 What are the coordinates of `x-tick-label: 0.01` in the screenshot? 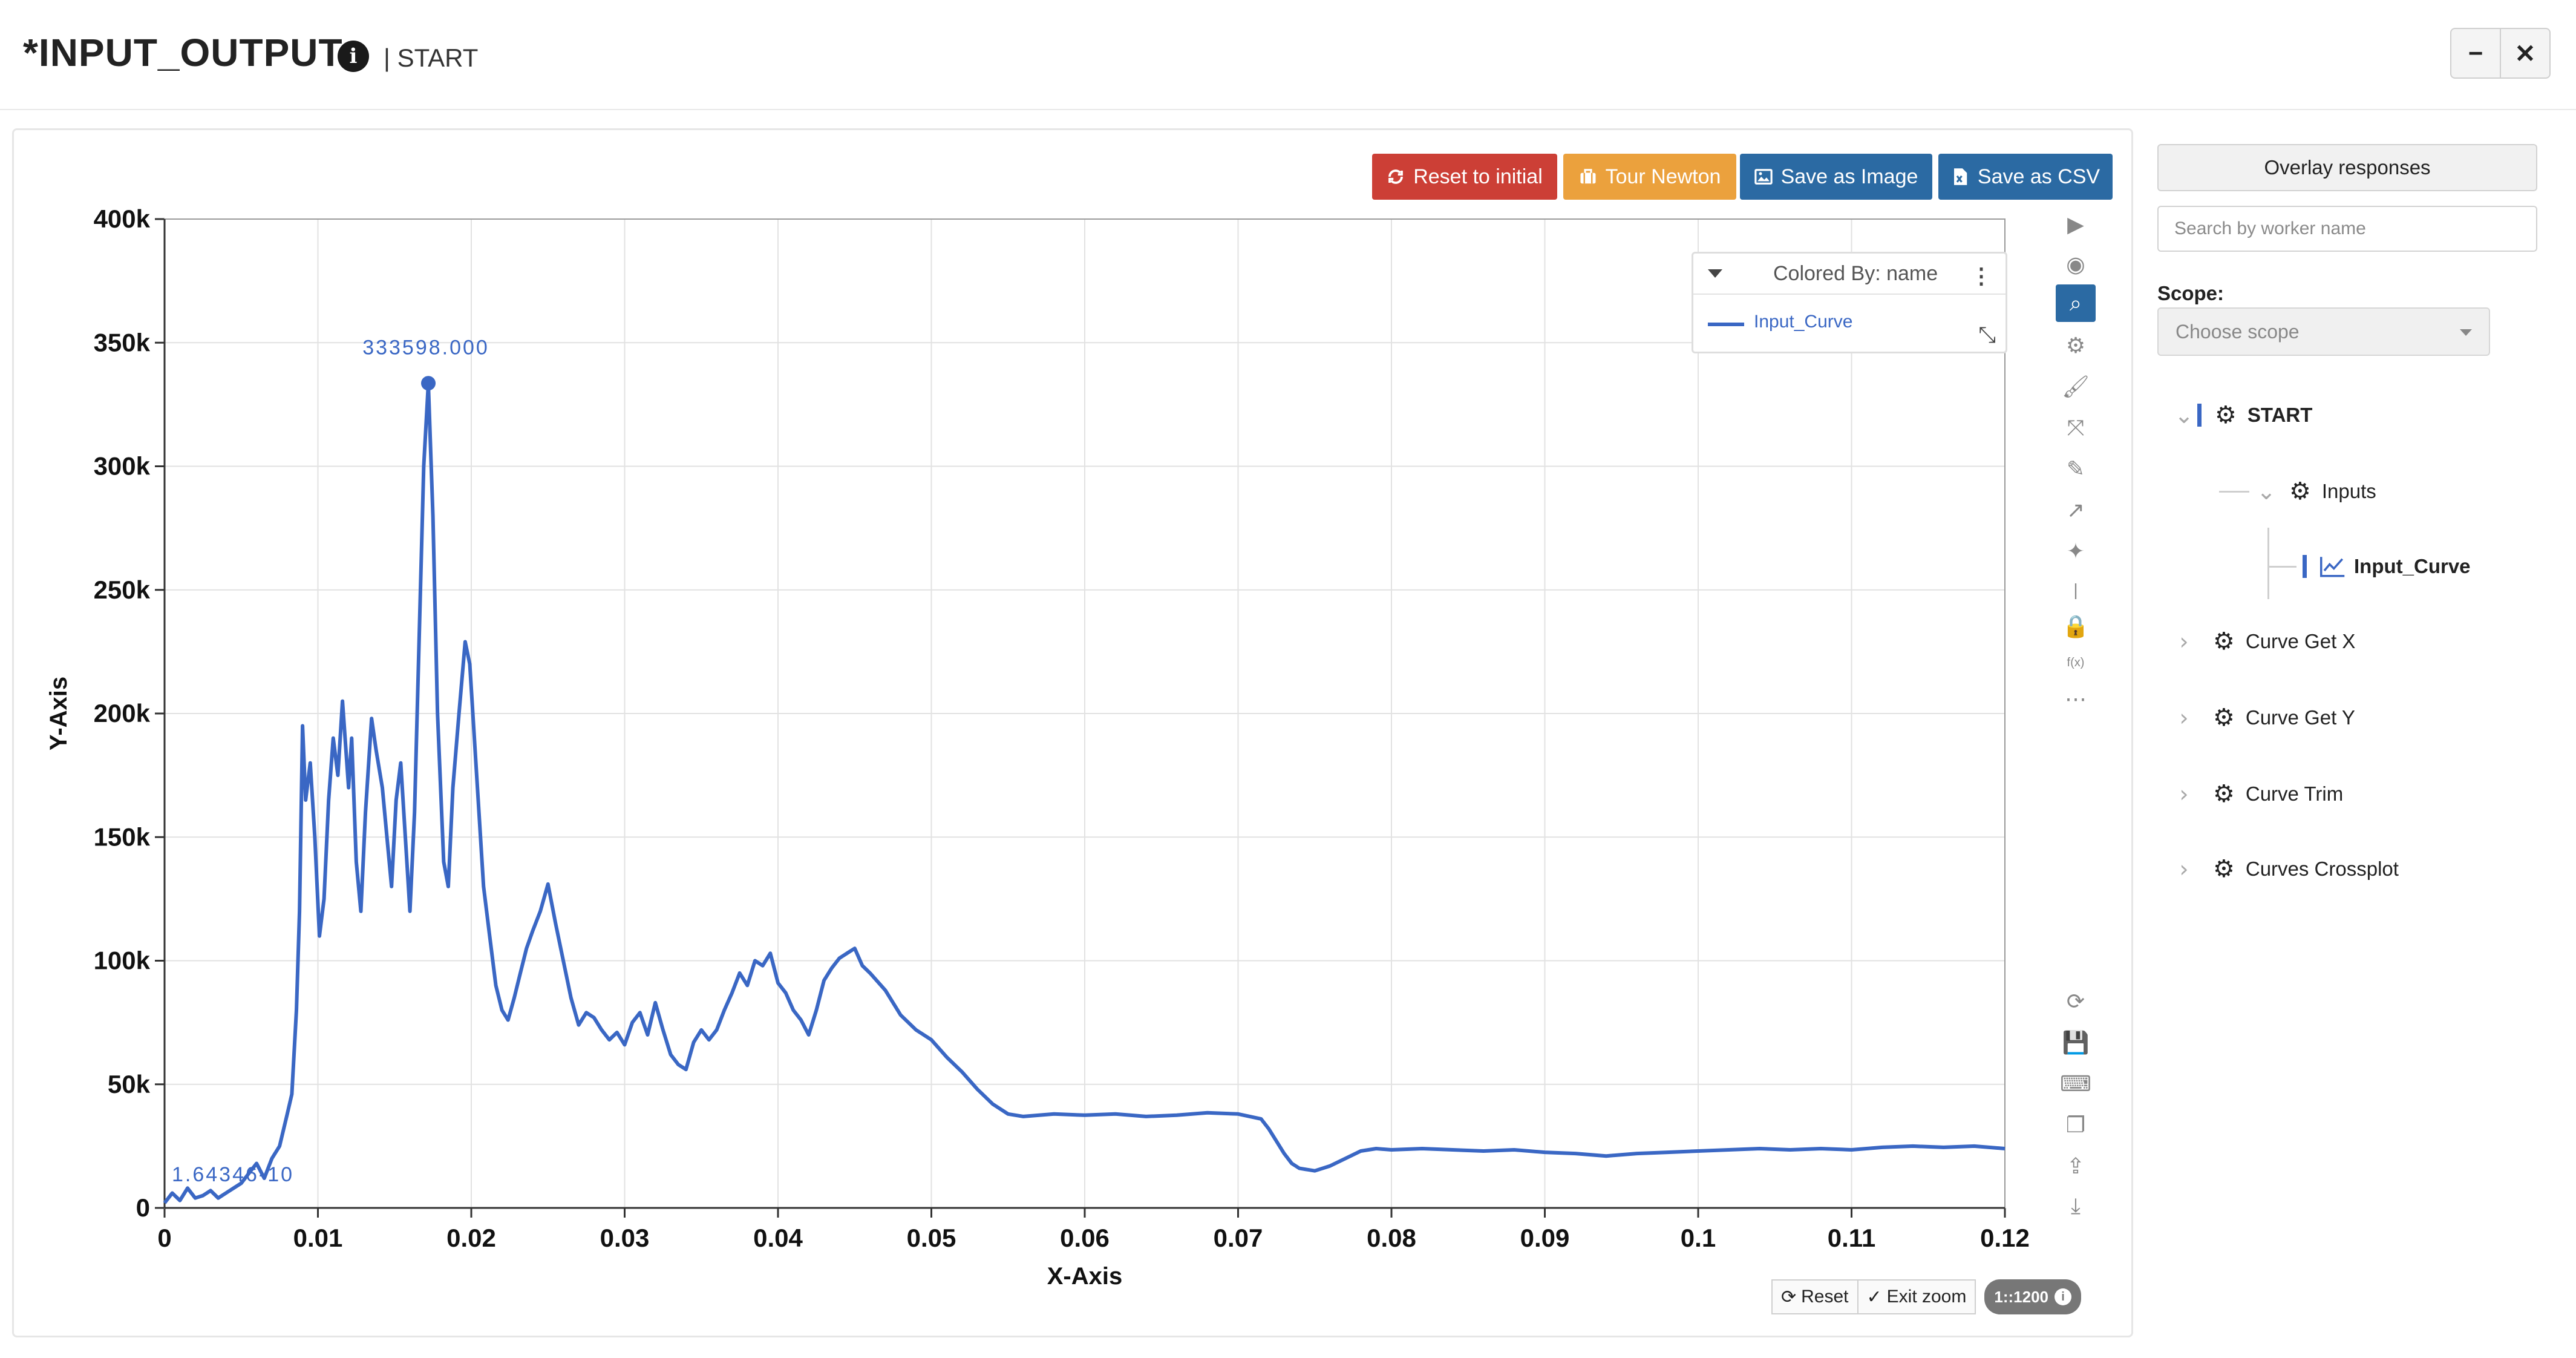 It's located at (318, 1238).